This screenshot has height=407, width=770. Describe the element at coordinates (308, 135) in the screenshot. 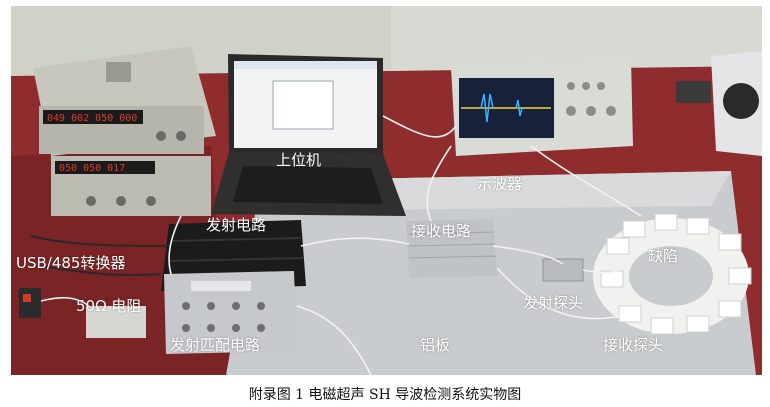

I see `laptop` at that location.